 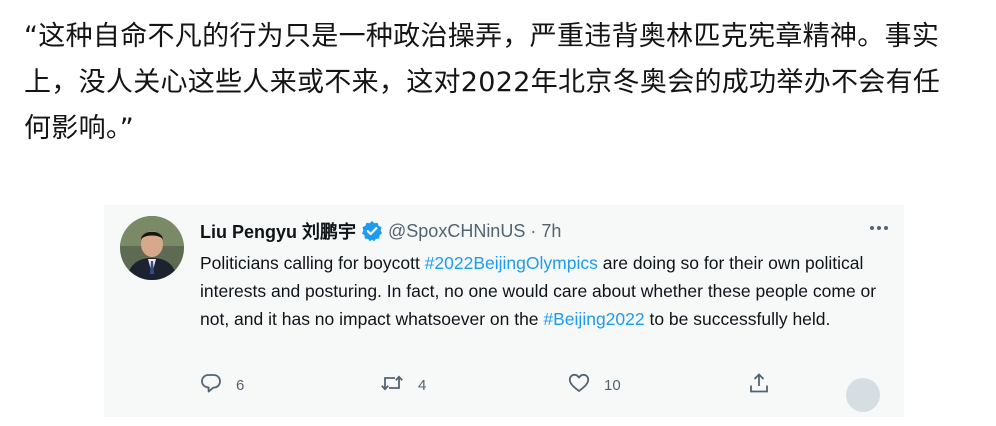 I want to click on hashtag-link: #2022BeijingOlympics, so click(x=511, y=263).